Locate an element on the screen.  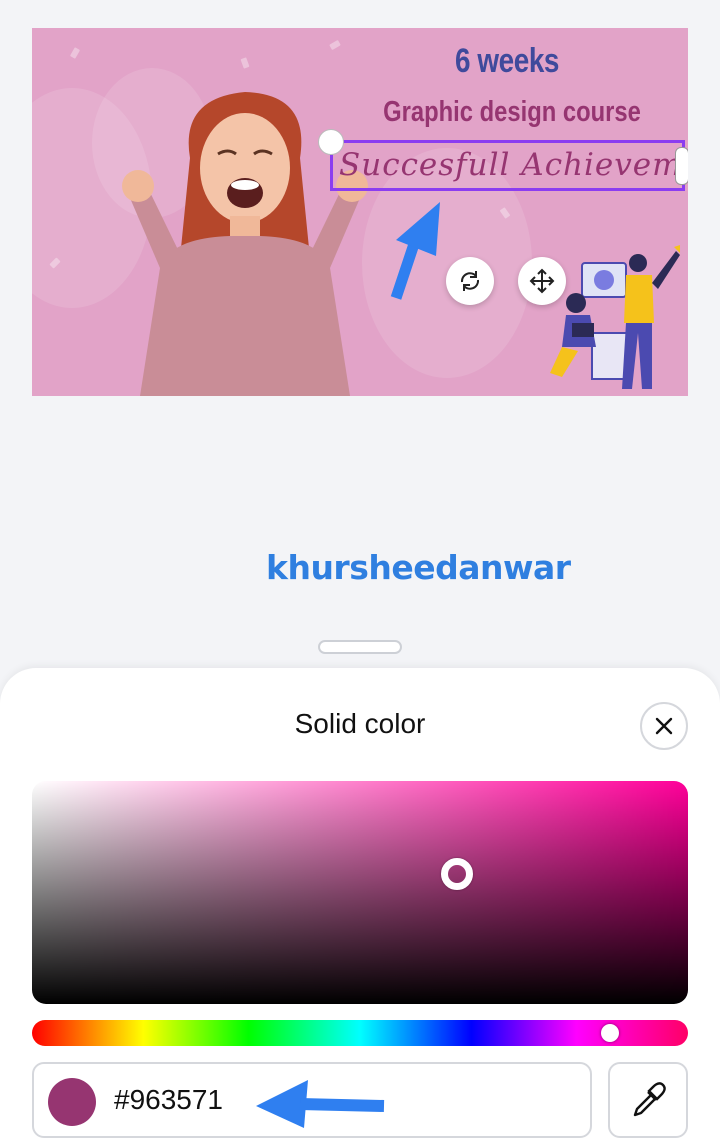
close-button is located at coordinates (664, 726).